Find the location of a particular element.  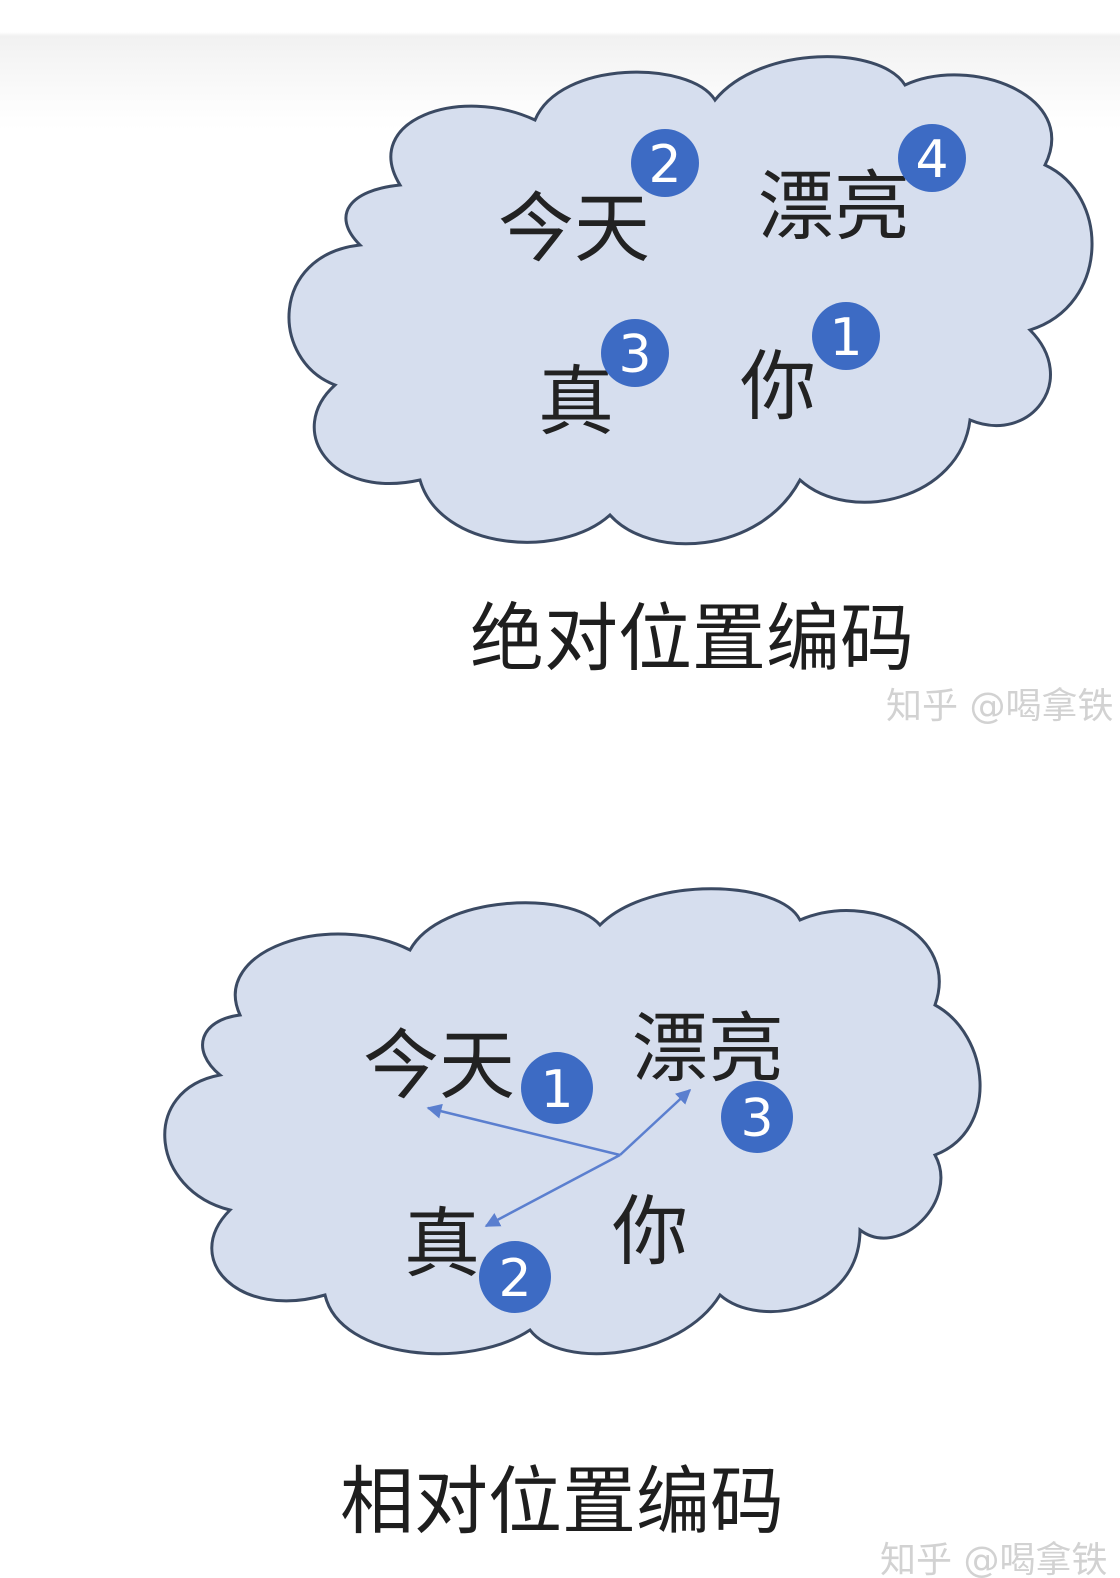

caption-absolute: 绝对位置编码 is located at coordinates (692, 639).